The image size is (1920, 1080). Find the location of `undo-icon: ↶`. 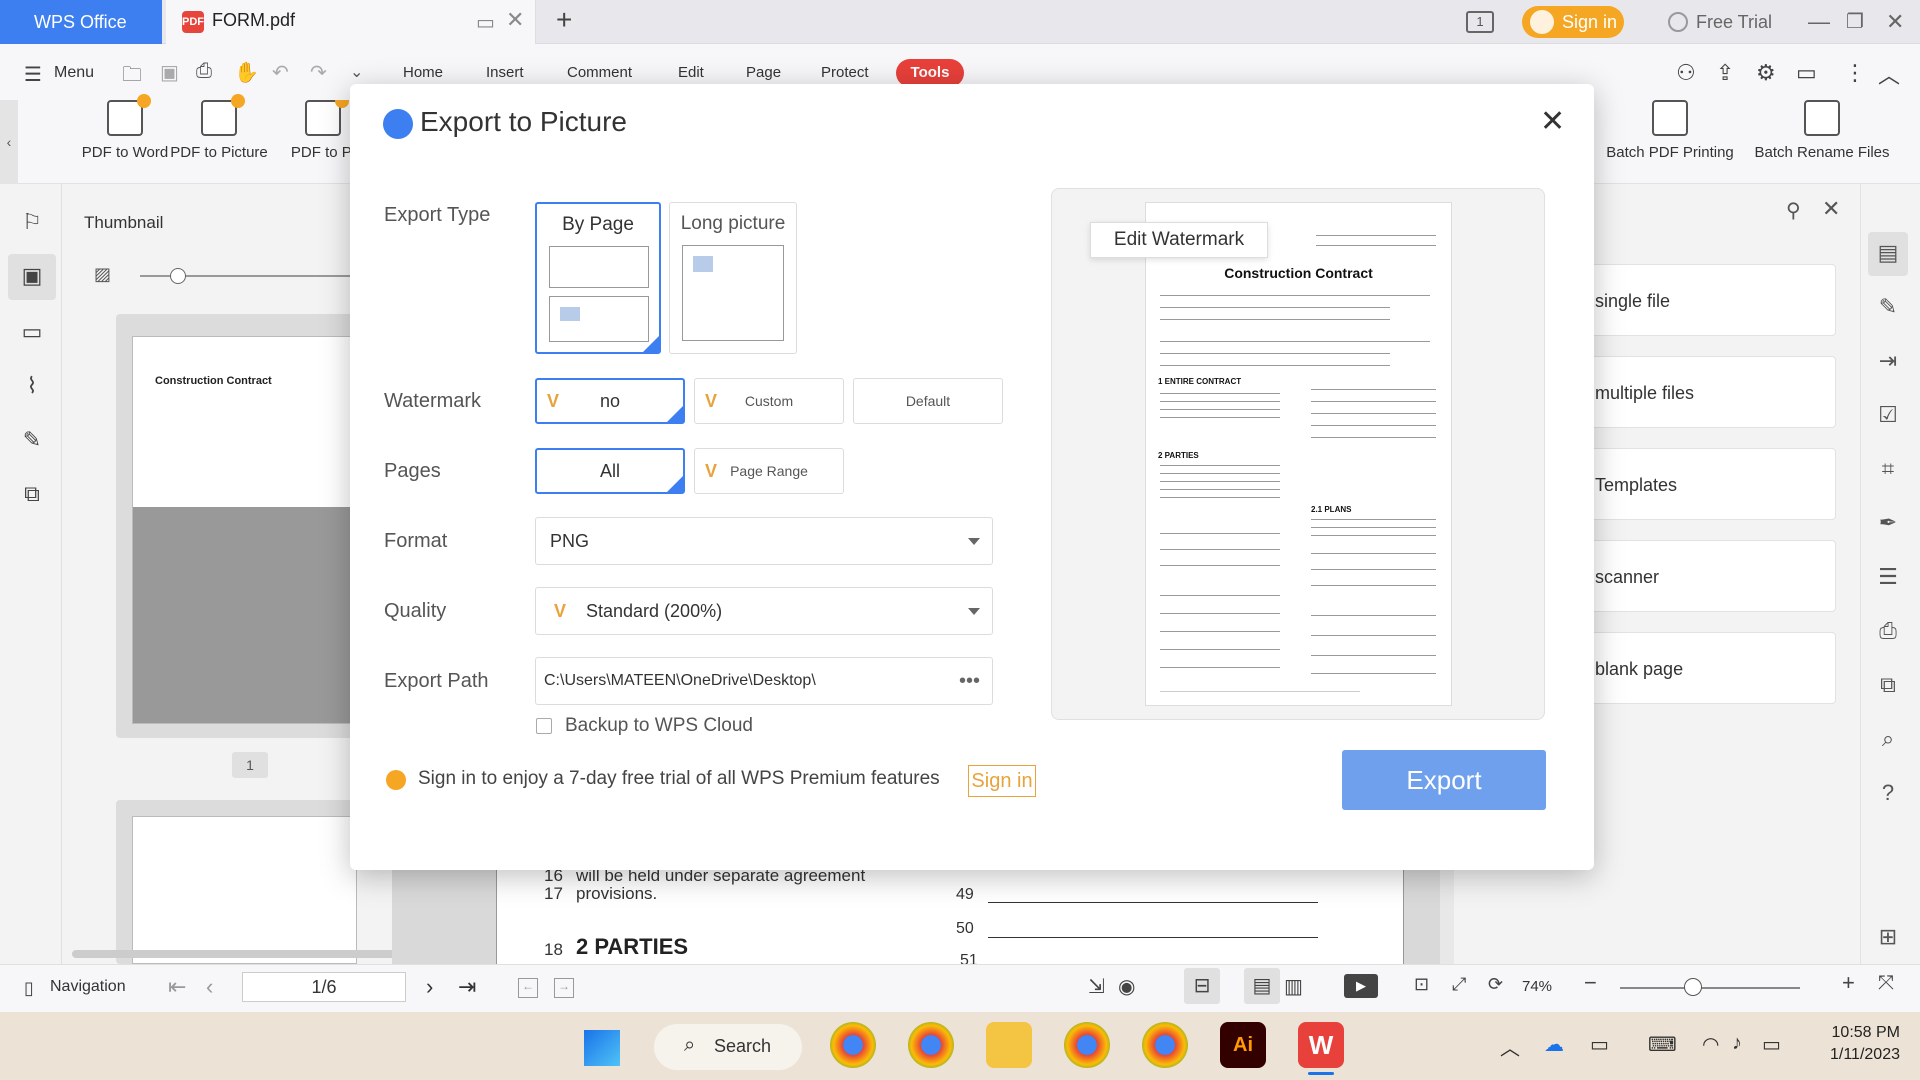

undo-icon: ↶ is located at coordinates (280, 72).